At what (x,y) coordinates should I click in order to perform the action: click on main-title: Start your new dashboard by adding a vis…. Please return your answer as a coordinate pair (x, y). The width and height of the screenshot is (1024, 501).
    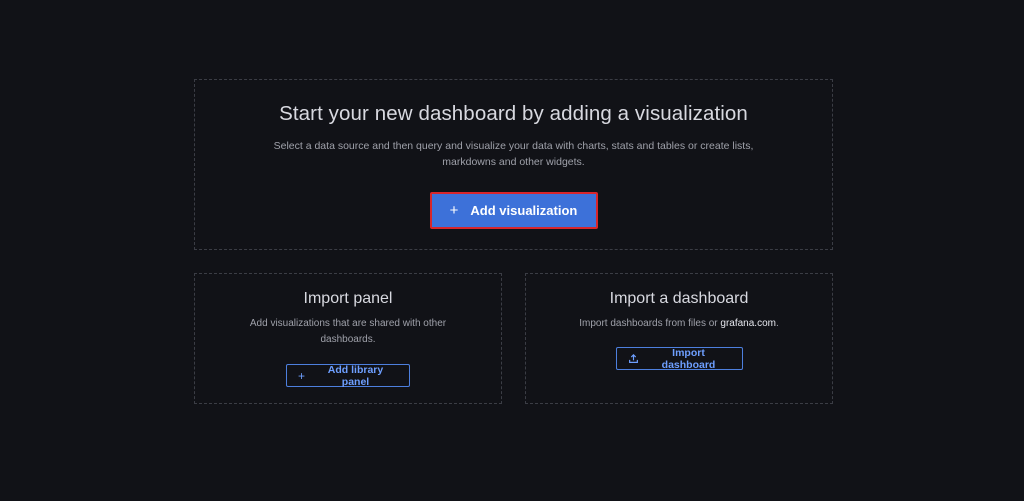
    Looking at the image, I should click on (513, 113).